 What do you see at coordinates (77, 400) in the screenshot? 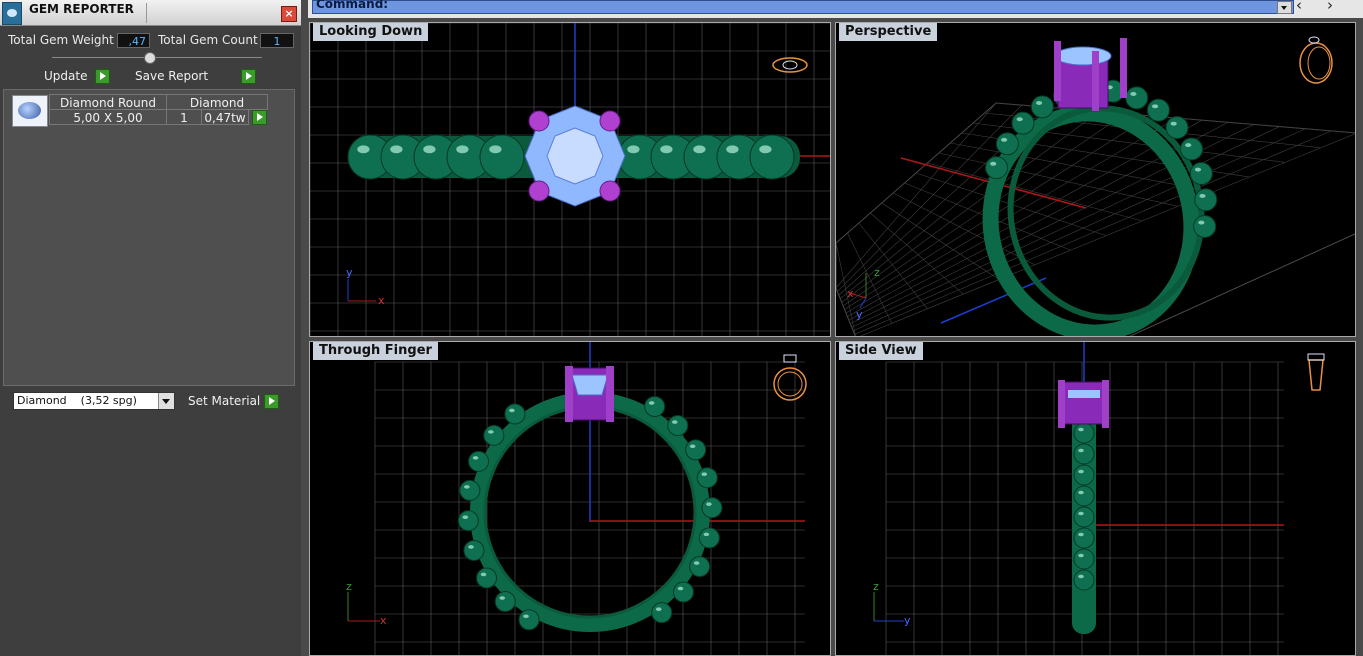
I see `material-dropdown-value: Diamond (3,52 spg)` at bounding box center [77, 400].